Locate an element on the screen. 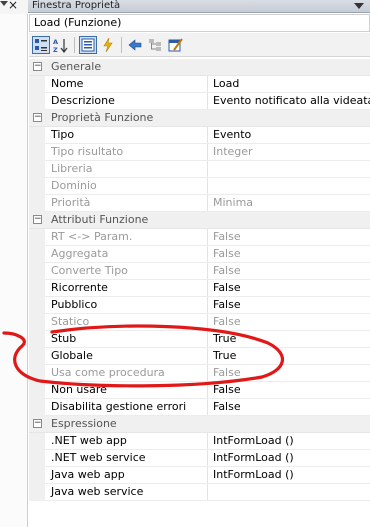 The width and height of the screenshot is (370, 527). property-row-dominio: Dominio is located at coordinates (199, 186).